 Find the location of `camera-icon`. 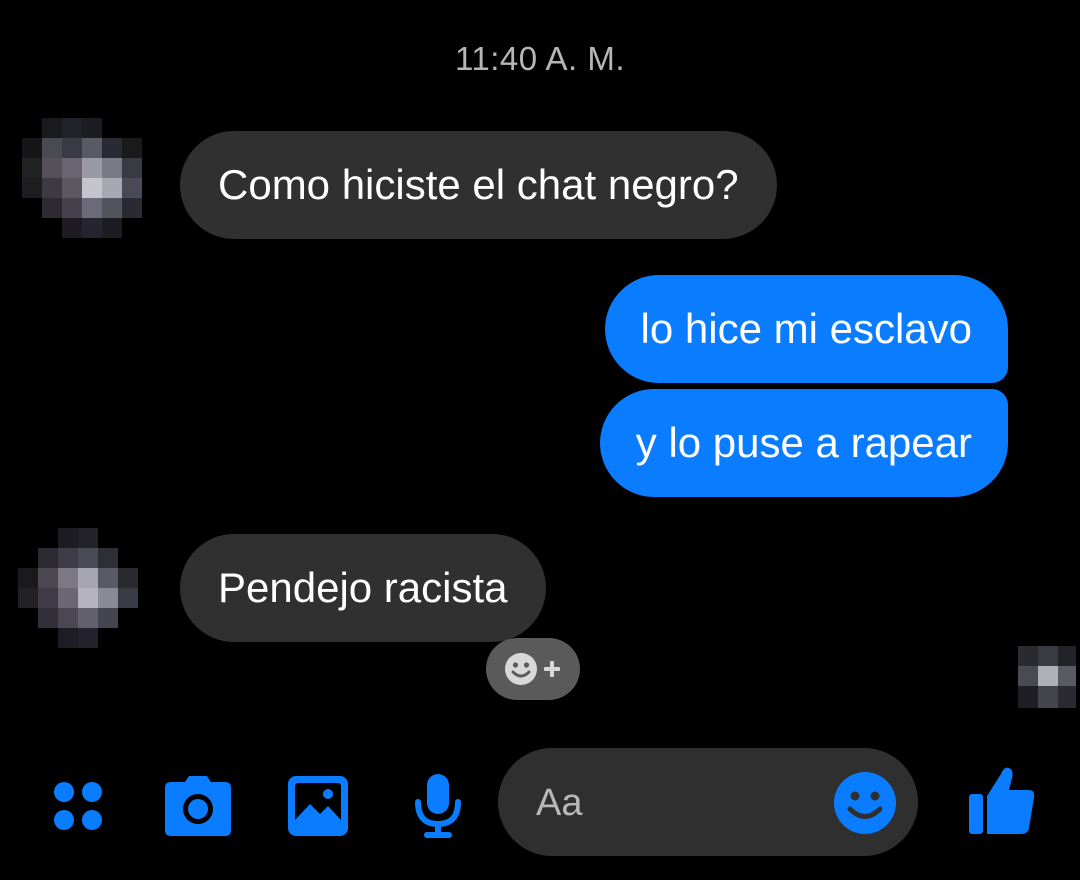

camera-icon is located at coordinates (198, 806).